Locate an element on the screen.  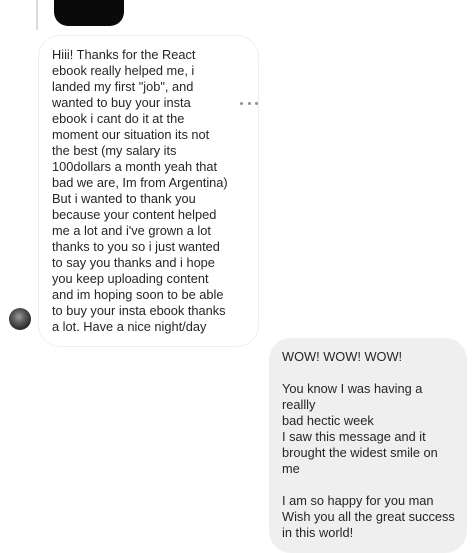
more-options-icon is located at coordinates (249, 103).